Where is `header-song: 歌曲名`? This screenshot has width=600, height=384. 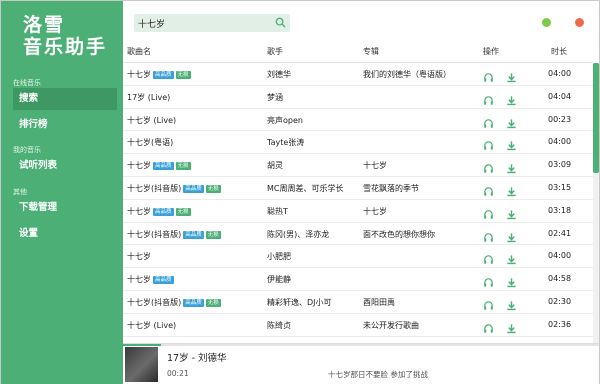
header-song: 歌曲名 is located at coordinates (139, 51).